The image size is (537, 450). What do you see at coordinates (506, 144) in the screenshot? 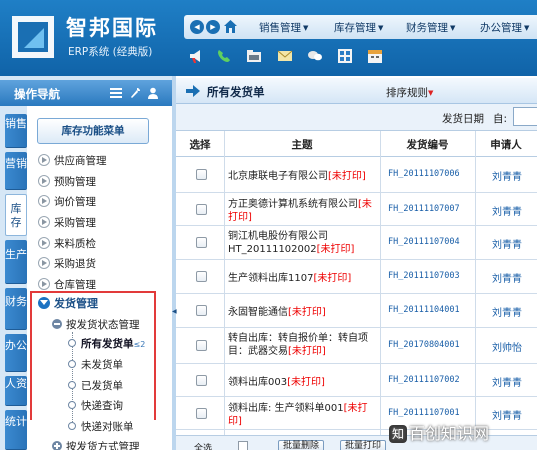
I see `col-header-applicant: 申请人` at bounding box center [506, 144].